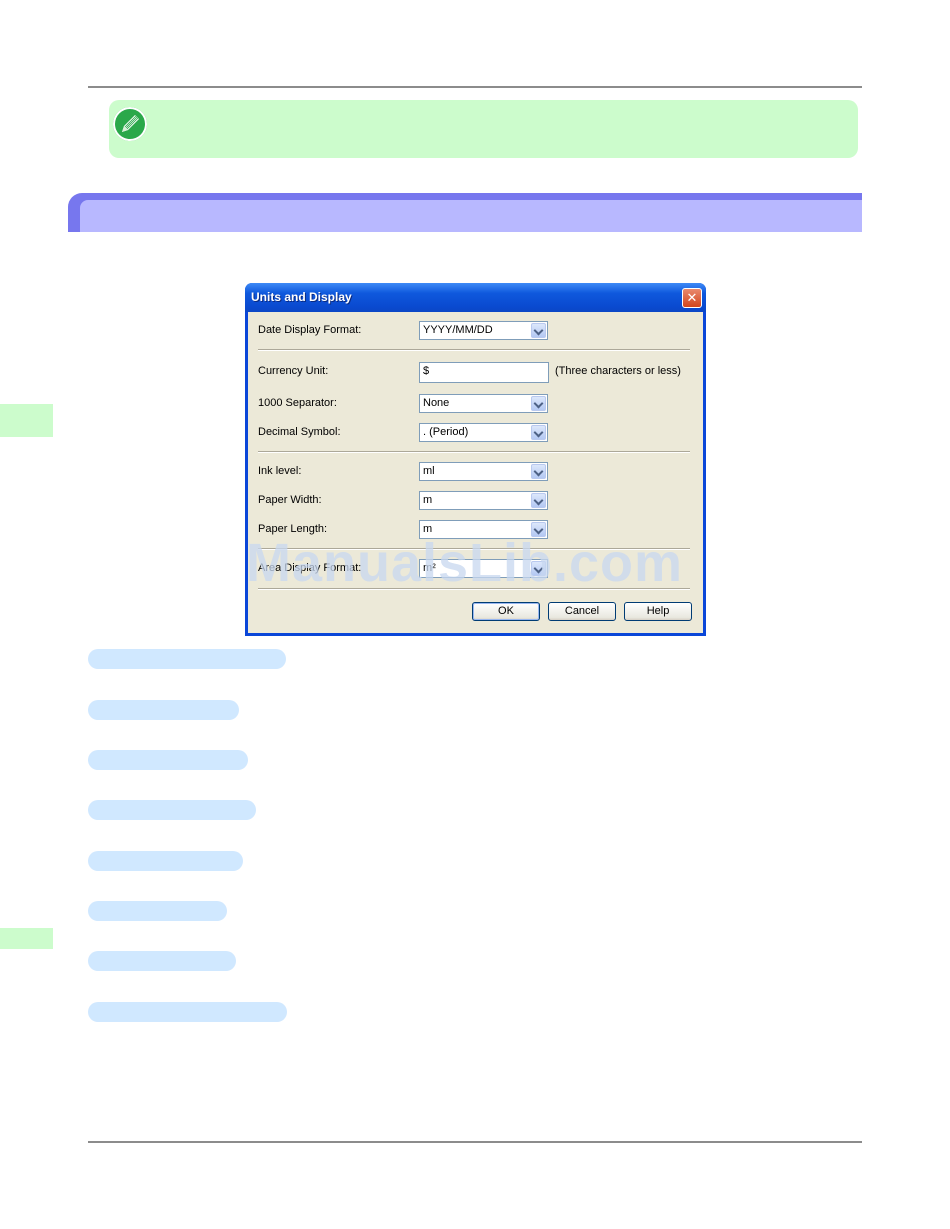 The width and height of the screenshot is (950, 1229). I want to click on paper-width-combo: m, so click(483, 500).